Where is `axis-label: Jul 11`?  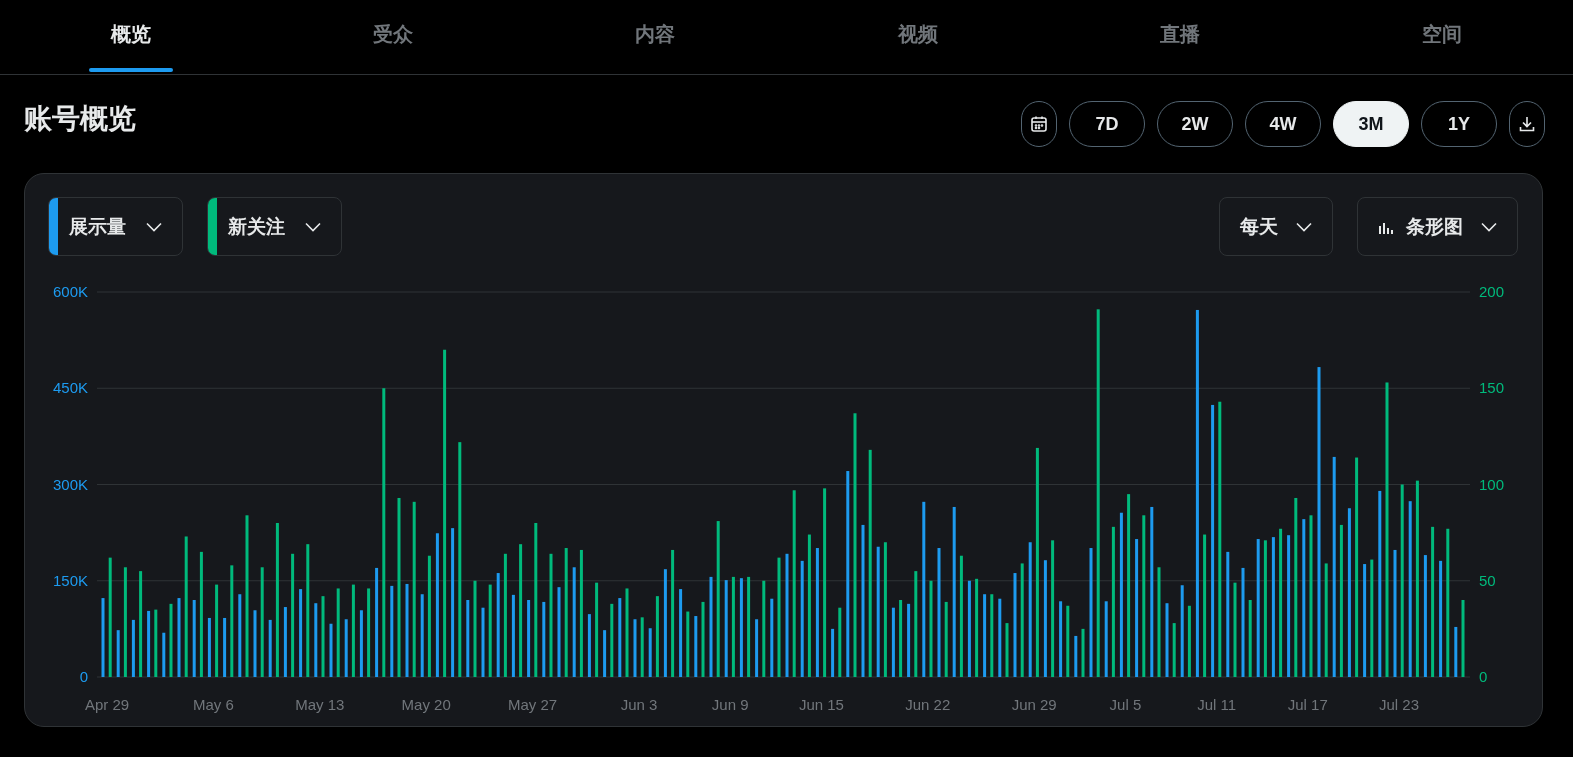
axis-label: Jul 11 is located at coordinates (1217, 704).